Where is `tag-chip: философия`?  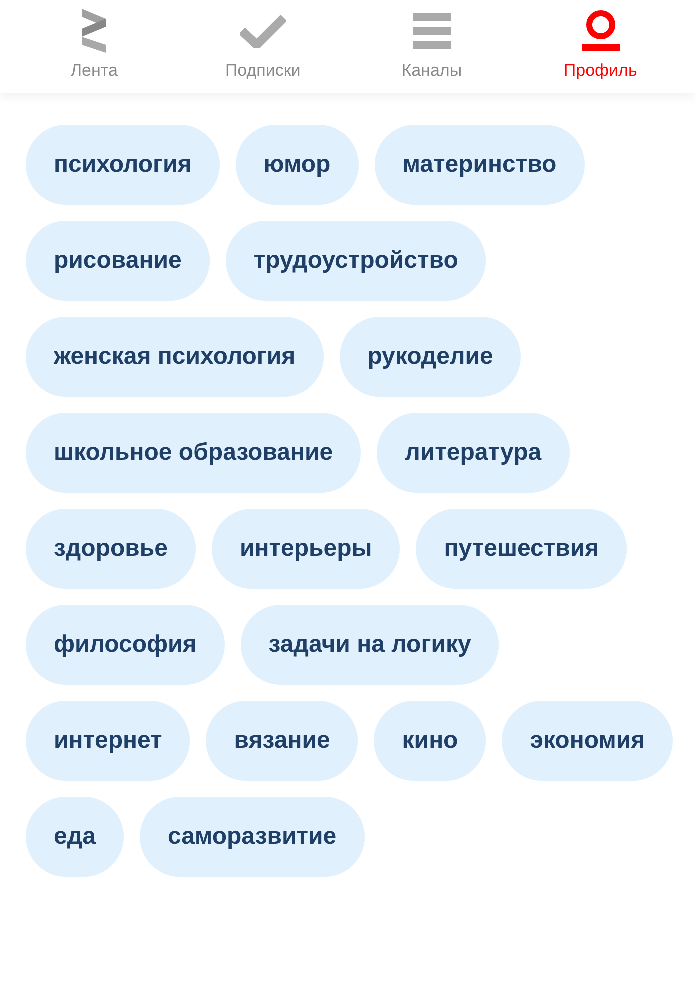 tag-chip: философия is located at coordinates (125, 645).